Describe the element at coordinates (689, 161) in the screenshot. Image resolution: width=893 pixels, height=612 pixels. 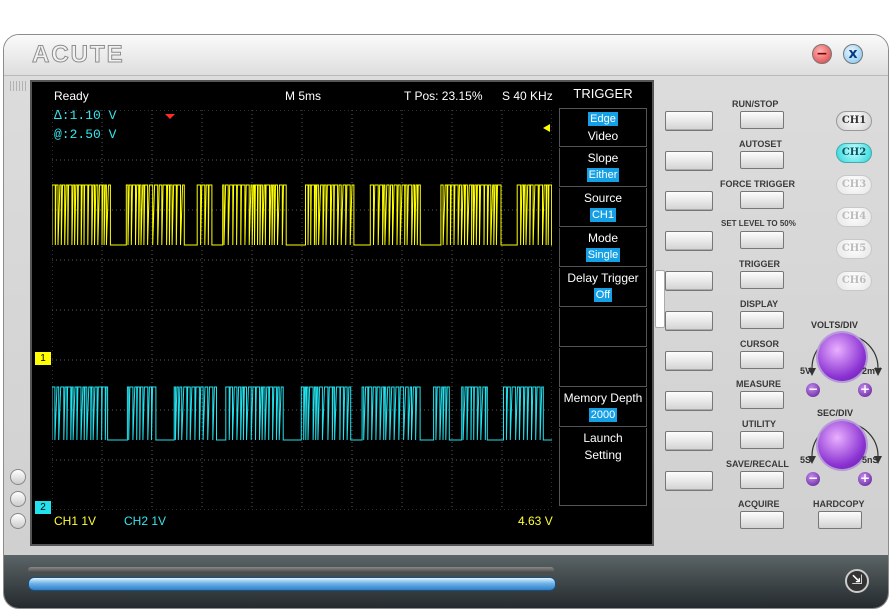
I see `softkey-2-button` at that location.